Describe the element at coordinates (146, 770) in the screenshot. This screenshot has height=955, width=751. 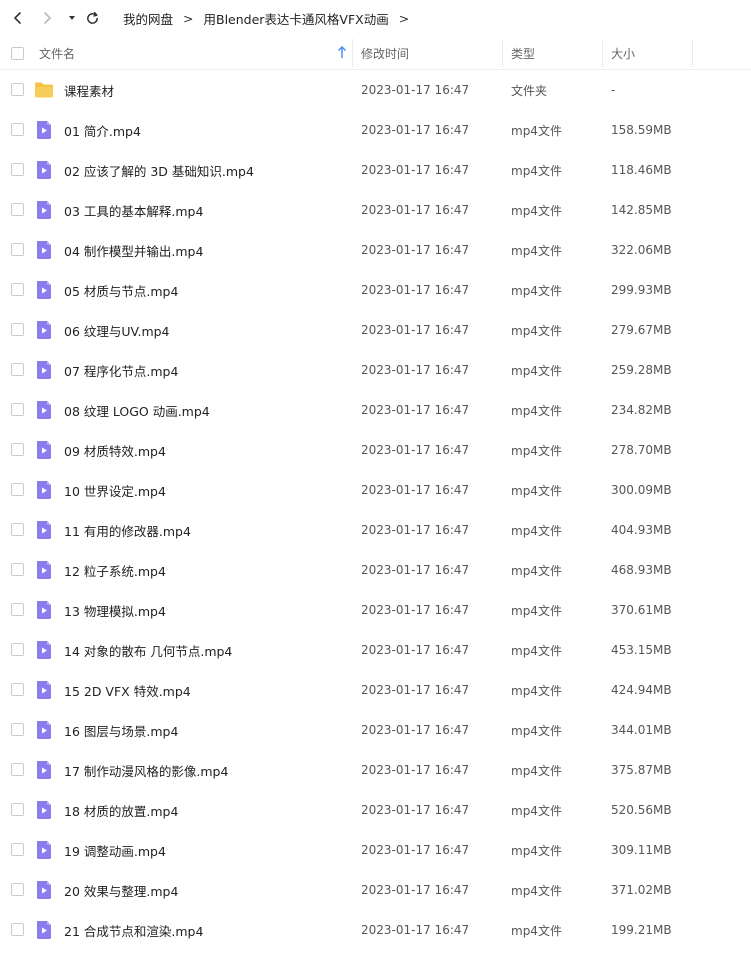
I see `file-name: 17 制作动漫风格的影像.mp4` at that location.